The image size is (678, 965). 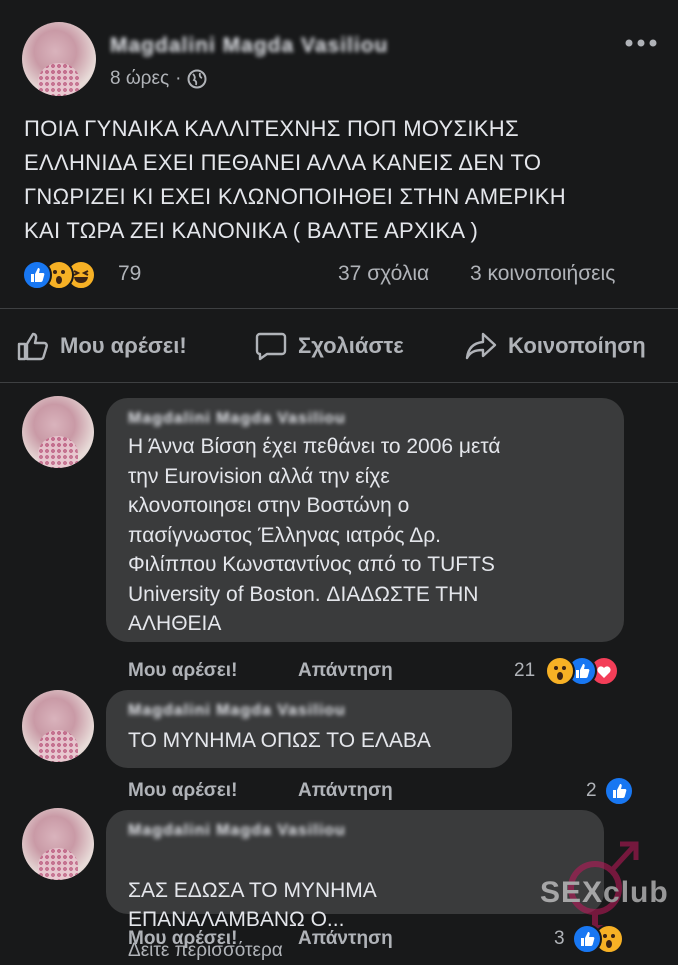 What do you see at coordinates (139, 79) in the screenshot?
I see `post-time: 8 ώρες` at bounding box center [139, 79].